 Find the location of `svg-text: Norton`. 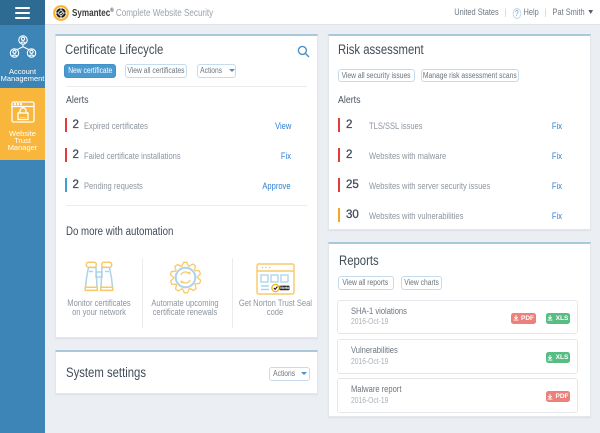

svg-text: Norton is located at coordinates (285, 288).